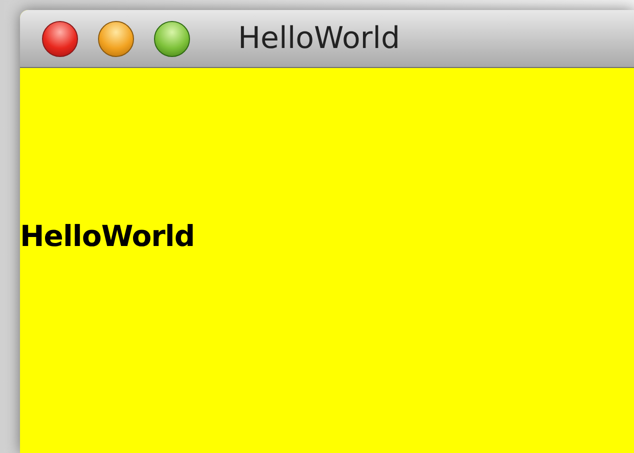  Describe the element at coordinates (172, 38) in the screenshot. I see `zoom-button` at that location.